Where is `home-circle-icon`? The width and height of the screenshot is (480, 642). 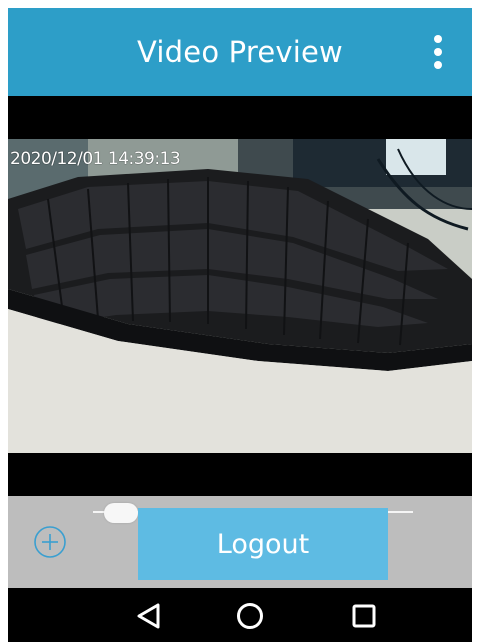
home-circle-icon is located at coordinates (250, 616).